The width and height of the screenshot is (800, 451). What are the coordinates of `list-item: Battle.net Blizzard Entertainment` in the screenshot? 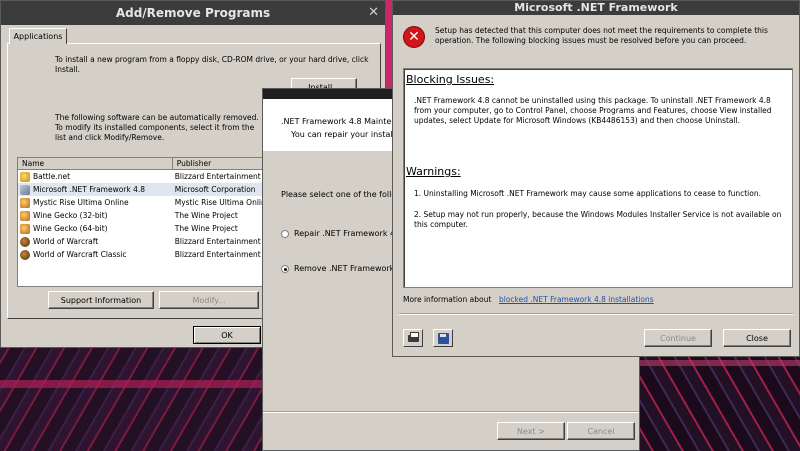 It's located at (142, 176).